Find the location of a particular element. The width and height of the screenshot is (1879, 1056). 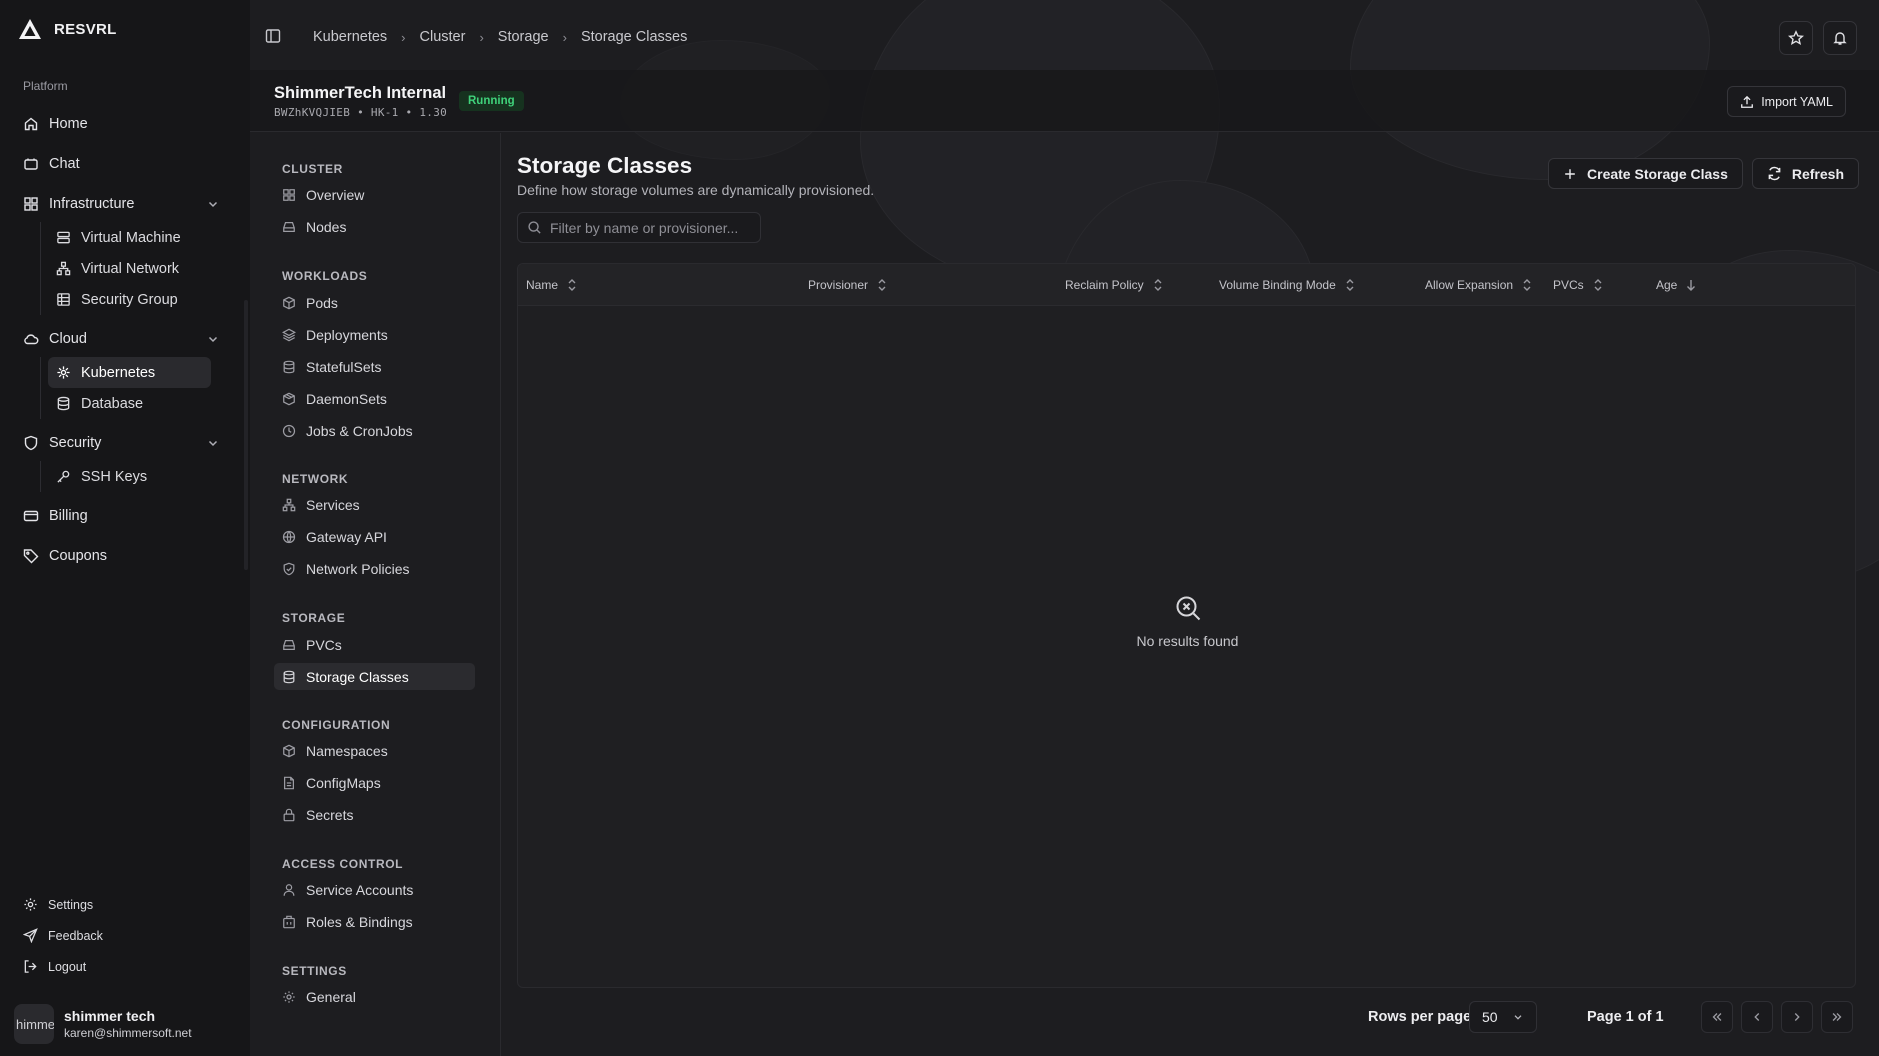

refresh-label: Refresh is located at coordinates (1817, 173).